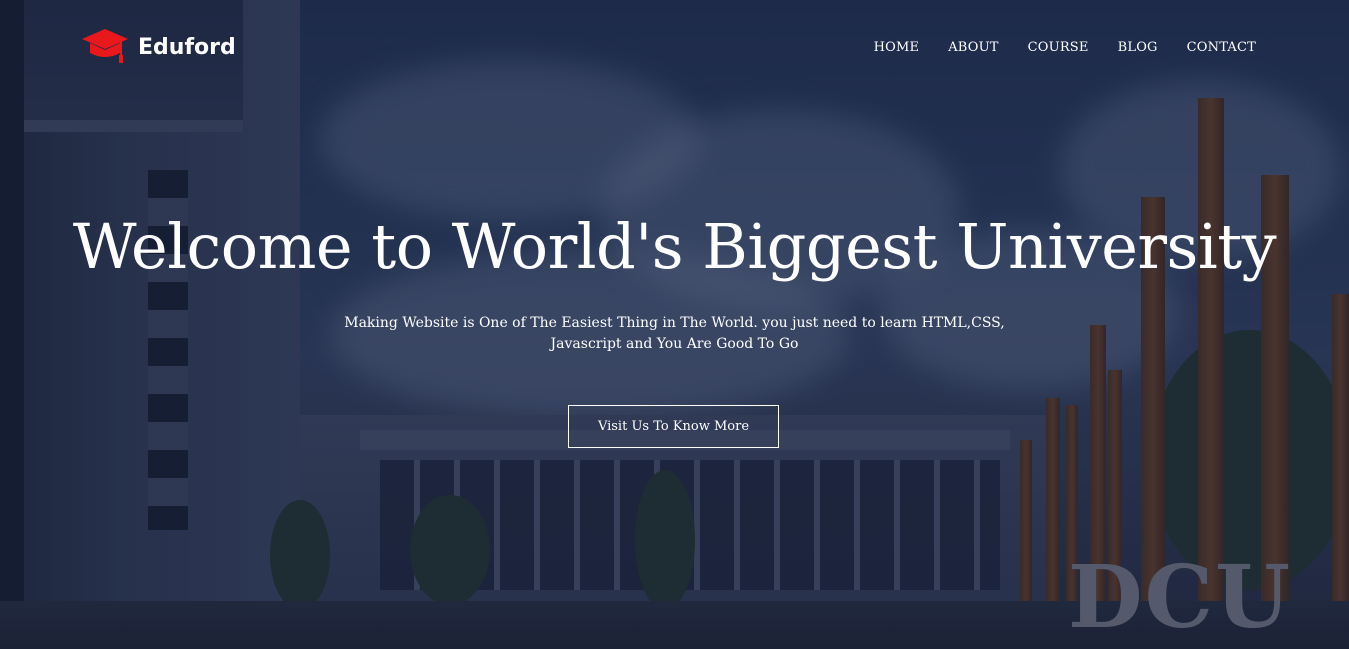  I want to click on visit-us-button: Visit Us To Know More, so click(673, 426).